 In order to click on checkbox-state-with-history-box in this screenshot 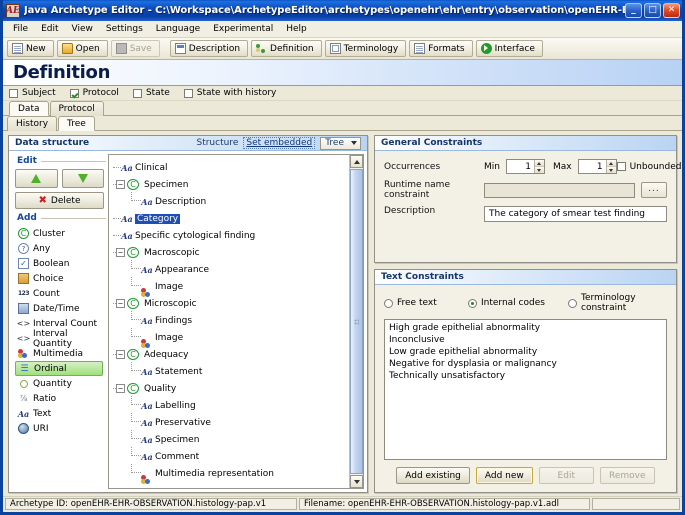, I will do `click(188, 93)`.